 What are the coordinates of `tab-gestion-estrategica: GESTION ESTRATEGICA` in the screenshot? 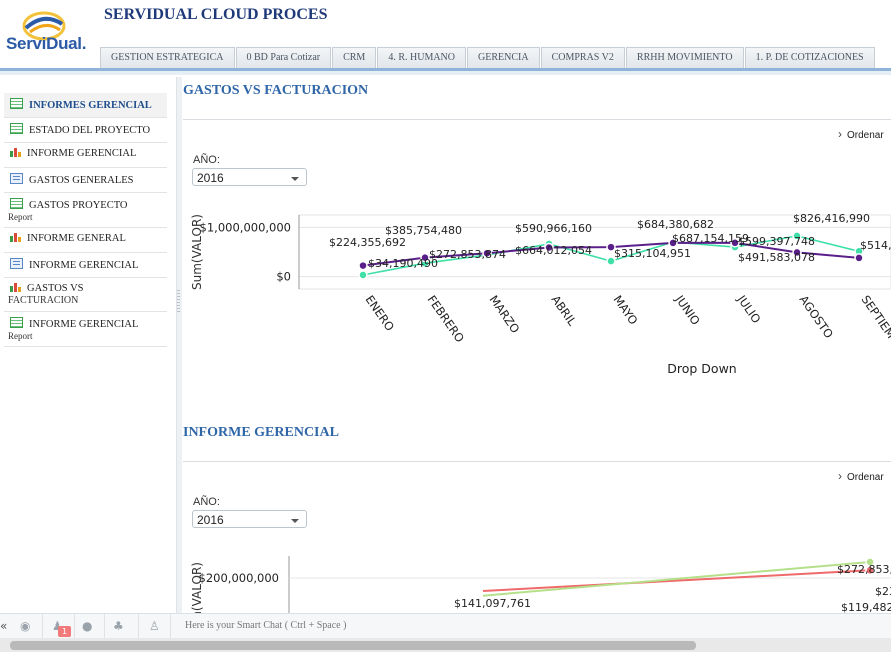 It's located at (167, 57).